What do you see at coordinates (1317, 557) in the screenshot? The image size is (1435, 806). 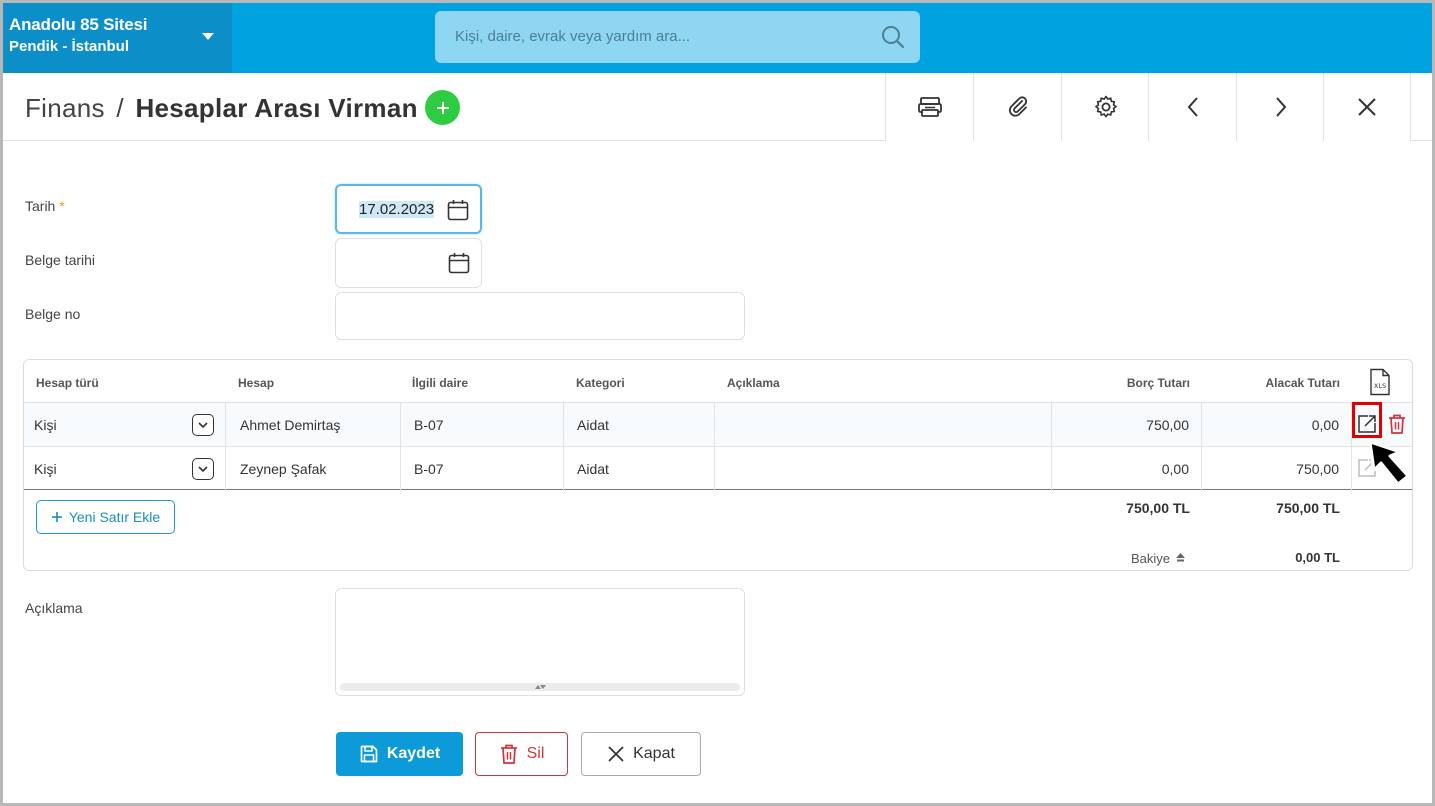 I see `balance-value: 0,00 TL` at bounding box center [1317, 557].